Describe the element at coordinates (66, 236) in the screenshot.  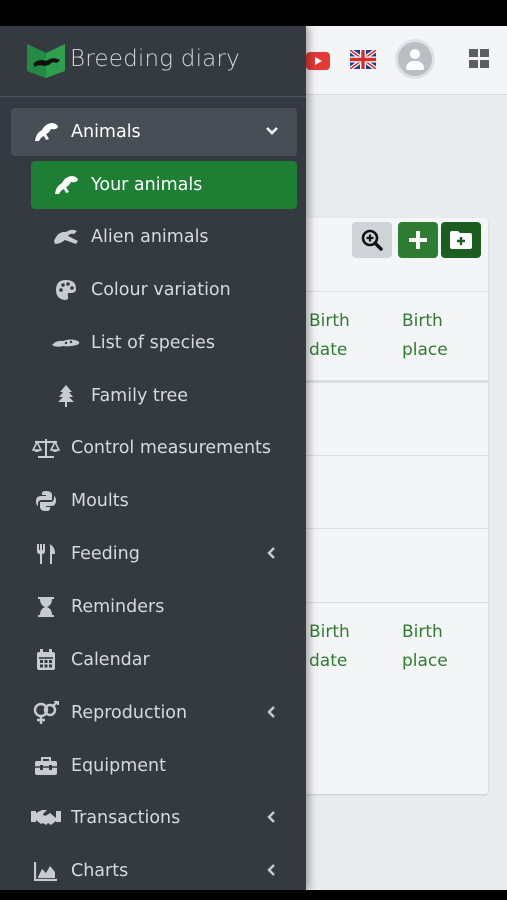
I see `alien-lizard-icon` at that location.